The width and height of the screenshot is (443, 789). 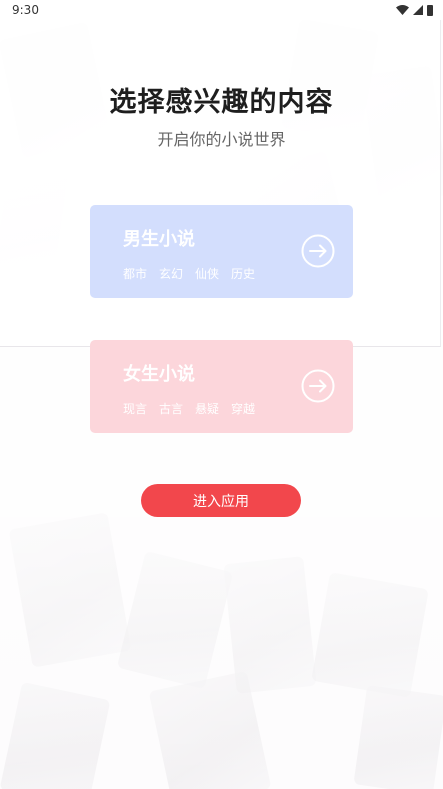 I want to click on signal-icon, so click(x=418, y=10).